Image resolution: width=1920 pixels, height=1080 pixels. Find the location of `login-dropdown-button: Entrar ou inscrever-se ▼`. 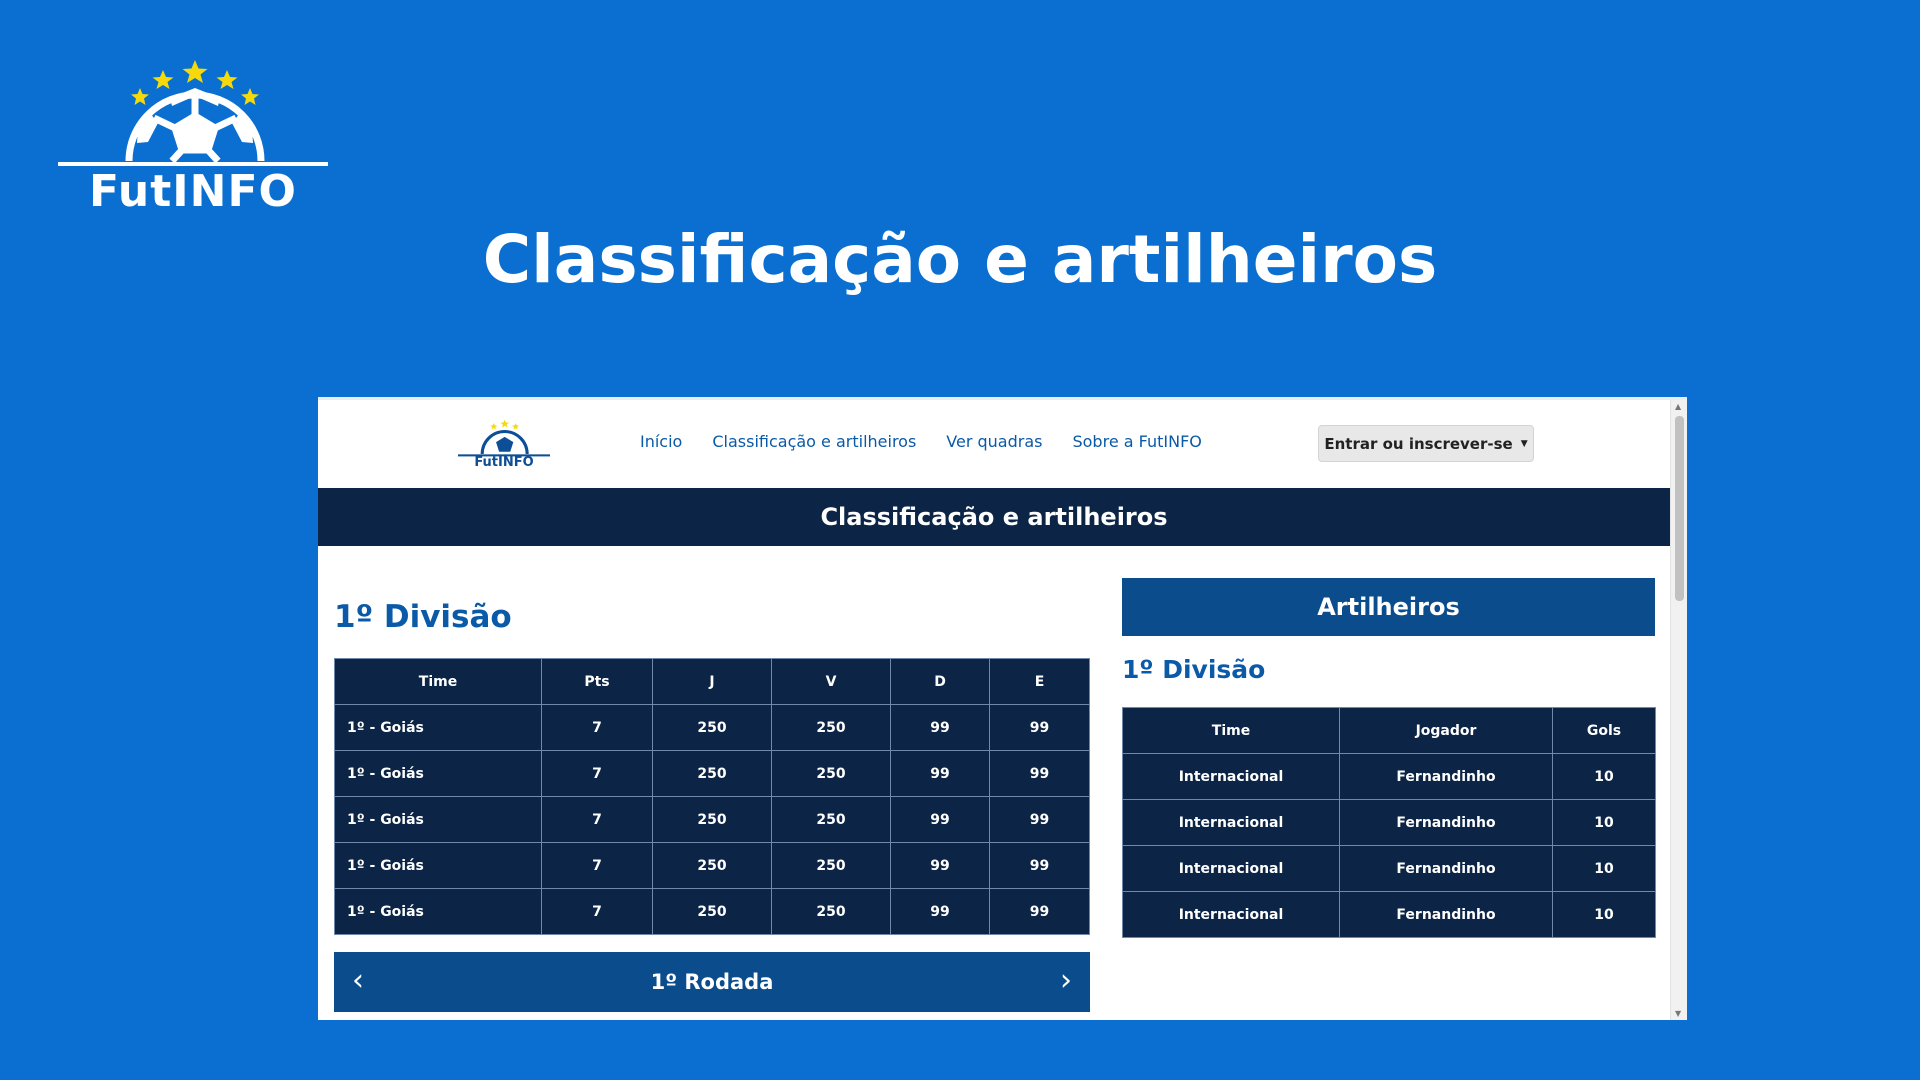

login-dropdown-button: Entrar ou inscrever-se ▼ is located at coordinates (1426, 443).